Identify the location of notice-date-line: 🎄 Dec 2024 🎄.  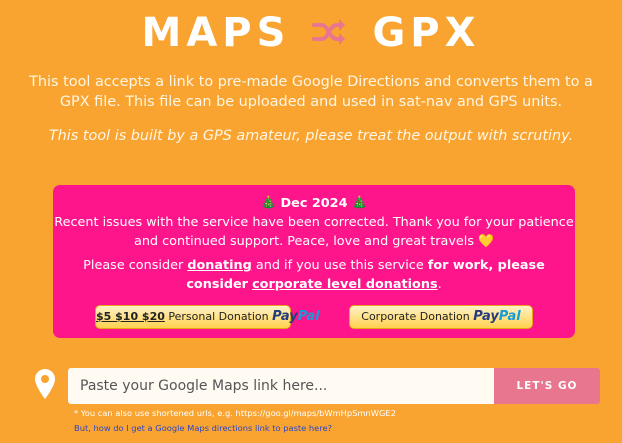
(314, 203).